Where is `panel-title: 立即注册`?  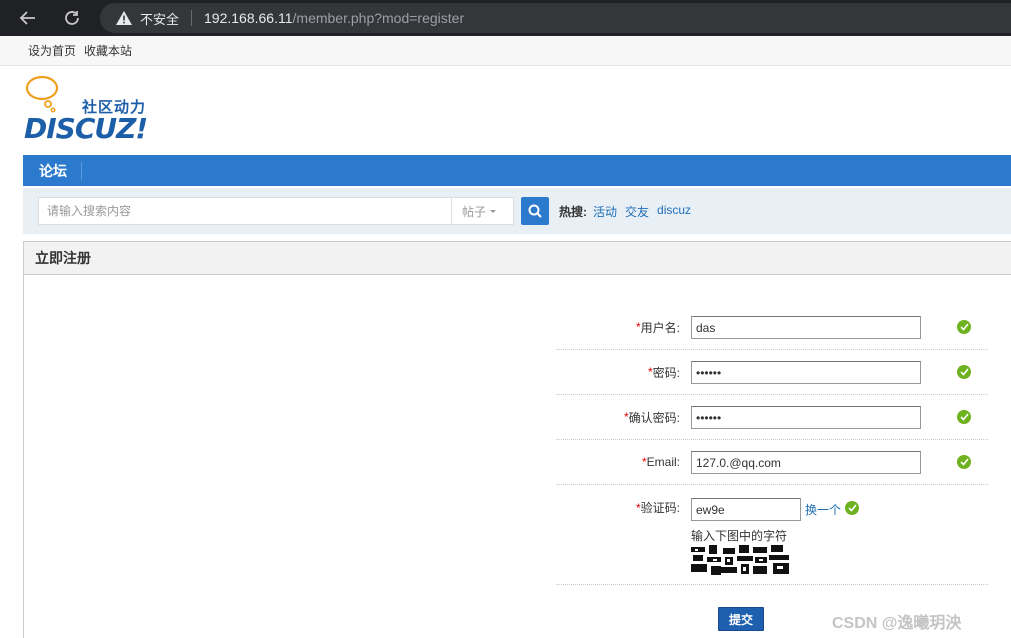
panel-title: 立即注册 is located at coordinates (517, 258).